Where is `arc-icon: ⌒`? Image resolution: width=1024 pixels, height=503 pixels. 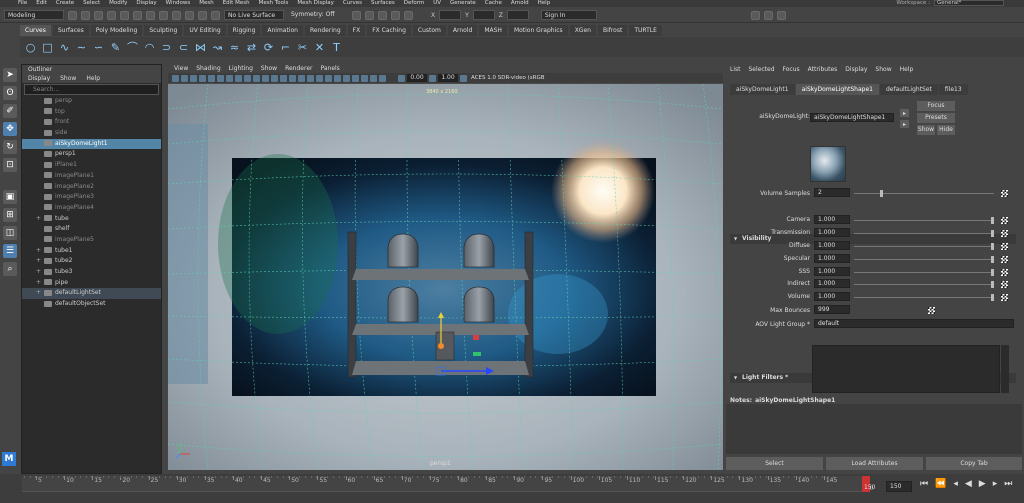
arc-icon: ⌒ is located at coordinates (132, 47).